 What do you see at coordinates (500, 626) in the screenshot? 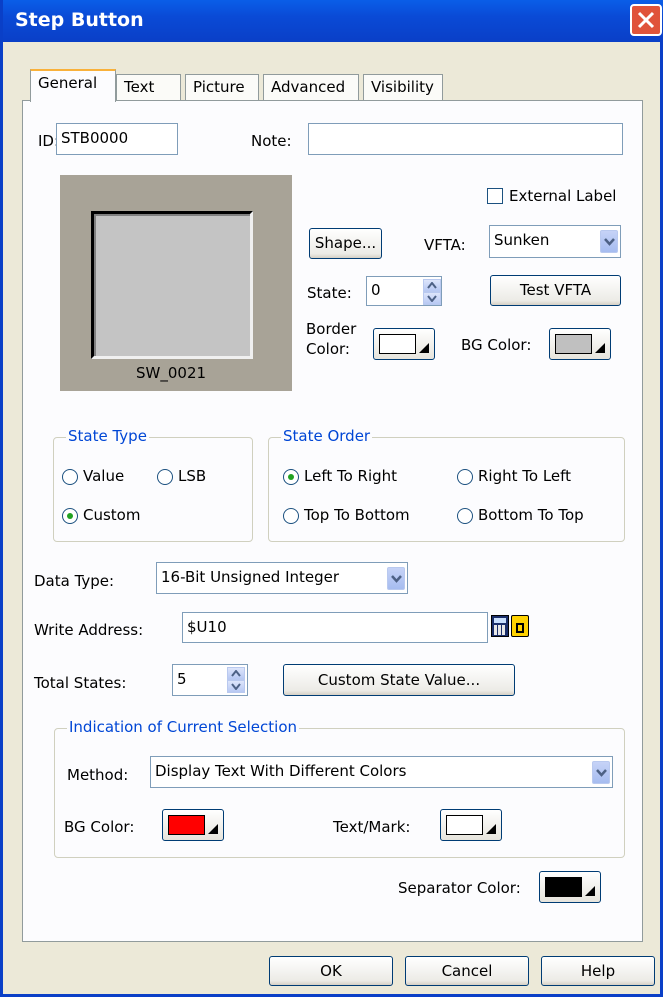
I see `calculator-icon` at bounding box center [500, 626].